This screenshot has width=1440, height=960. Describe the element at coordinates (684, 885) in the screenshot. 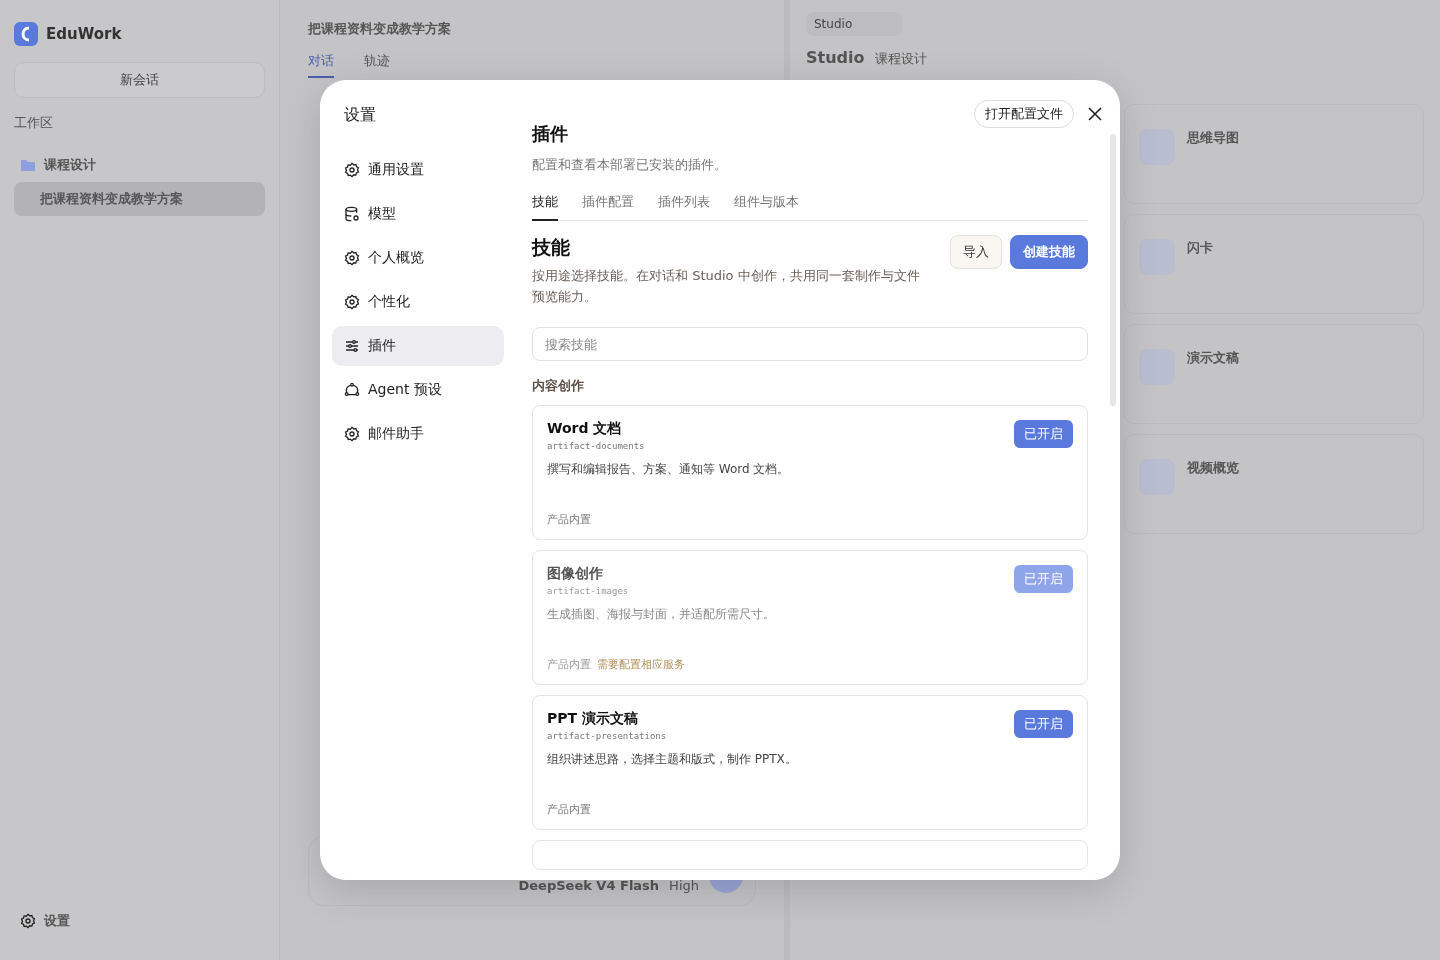

I see `effort-label: High` at that location.